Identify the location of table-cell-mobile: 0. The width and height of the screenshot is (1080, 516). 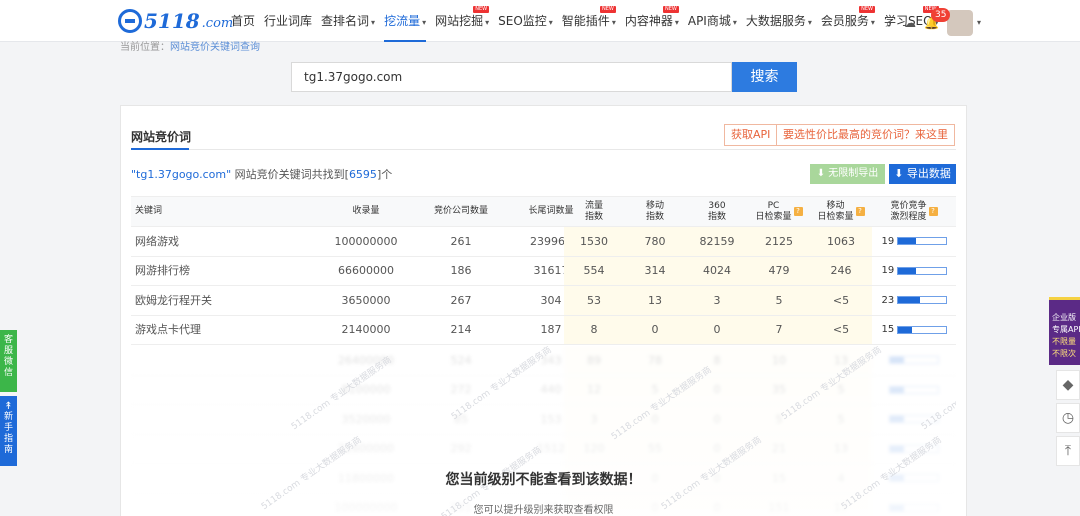
(655, 329).